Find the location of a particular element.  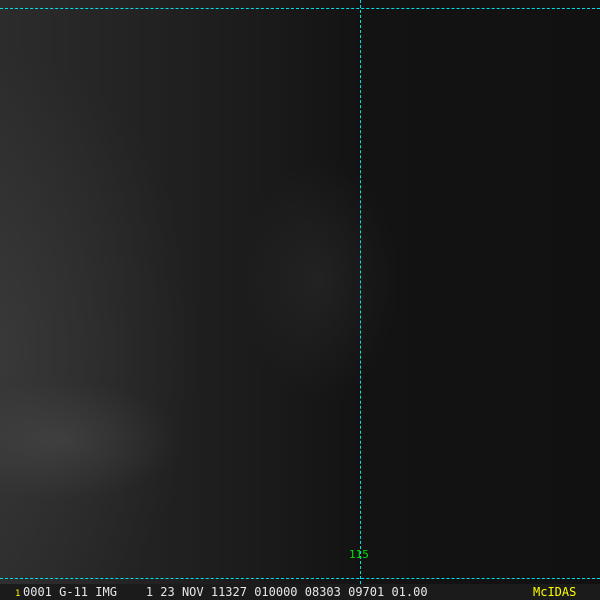

frame-number: 1 is located at coordinates (18, 594).